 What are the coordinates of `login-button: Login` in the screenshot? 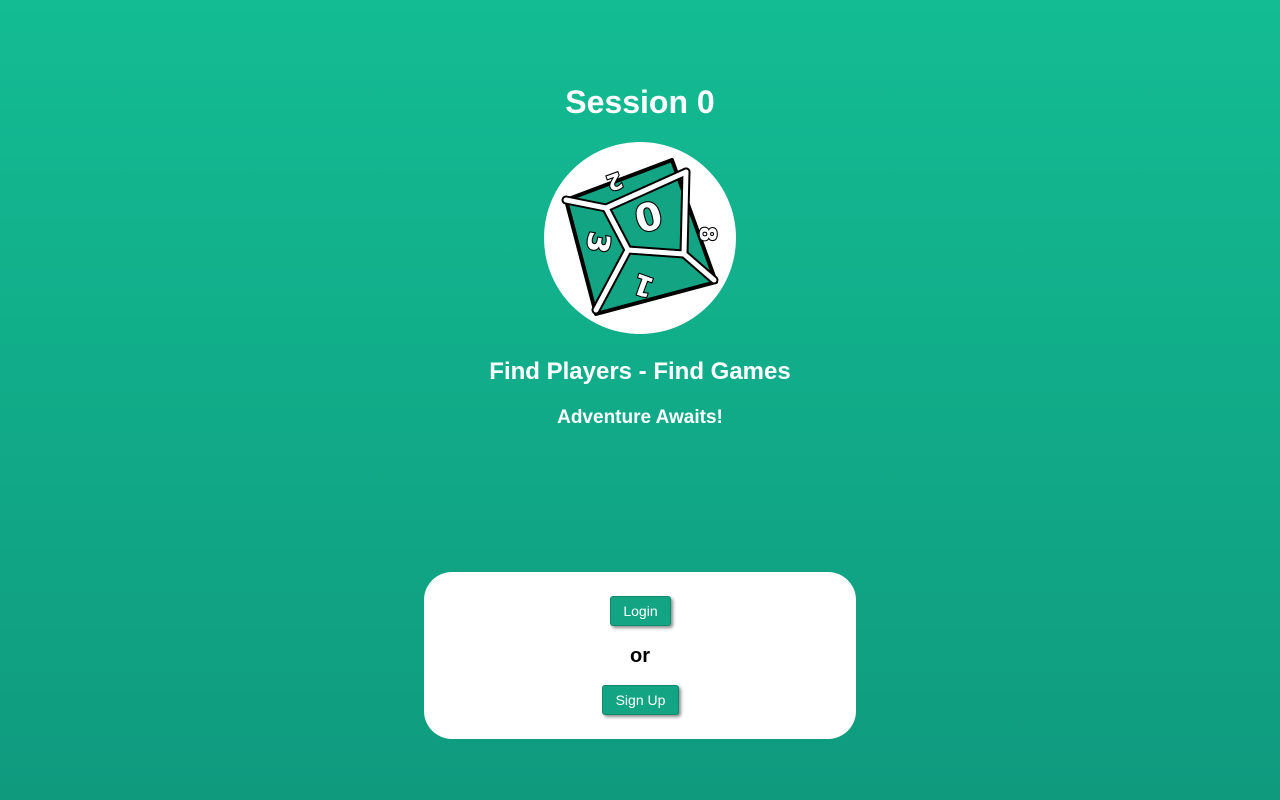 It's located at (640, 611).